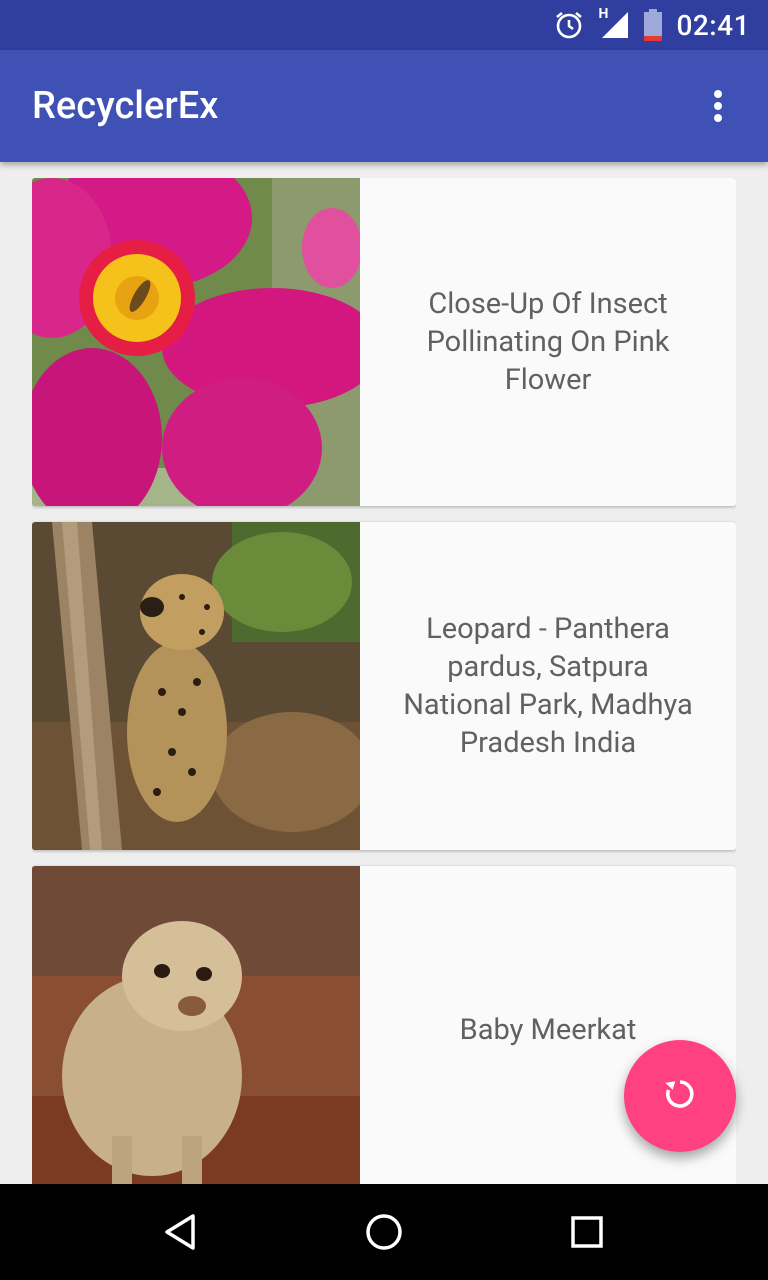 The height and width of the screenshot is (1280, 768). What do you see at coordinates (125, 106) in the screenshot?
I see `app-title: RecyclerEx` at bounding box center [125, 106].